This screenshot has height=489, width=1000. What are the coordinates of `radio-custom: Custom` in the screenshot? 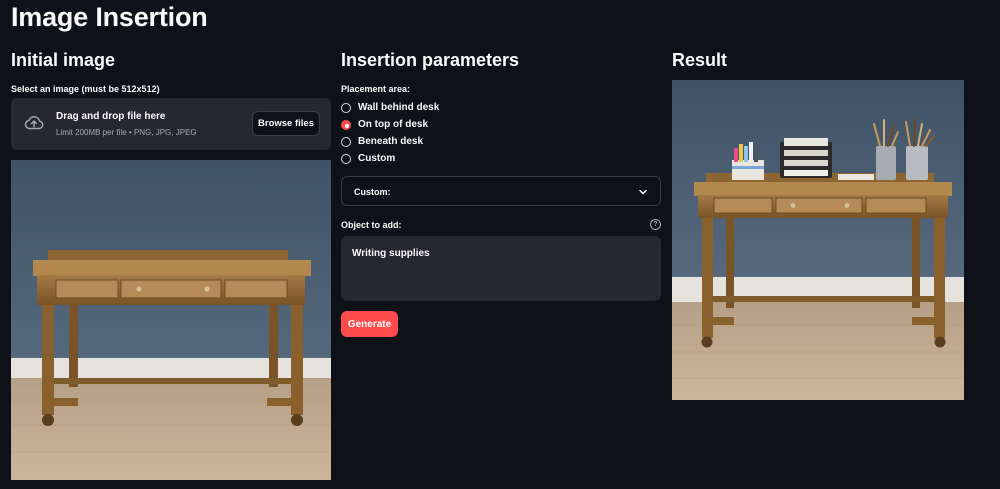 It's located at (390, 158).